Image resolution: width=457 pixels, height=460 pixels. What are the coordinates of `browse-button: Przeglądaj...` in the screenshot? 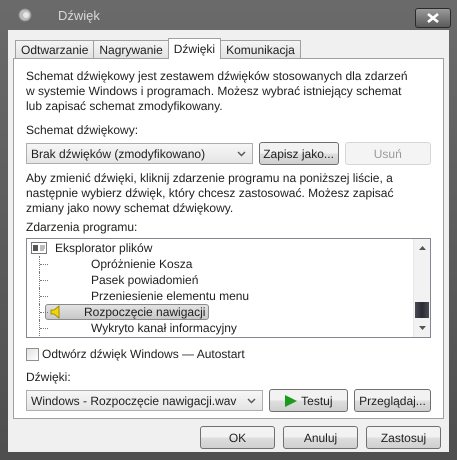 It's located at (392, 400).